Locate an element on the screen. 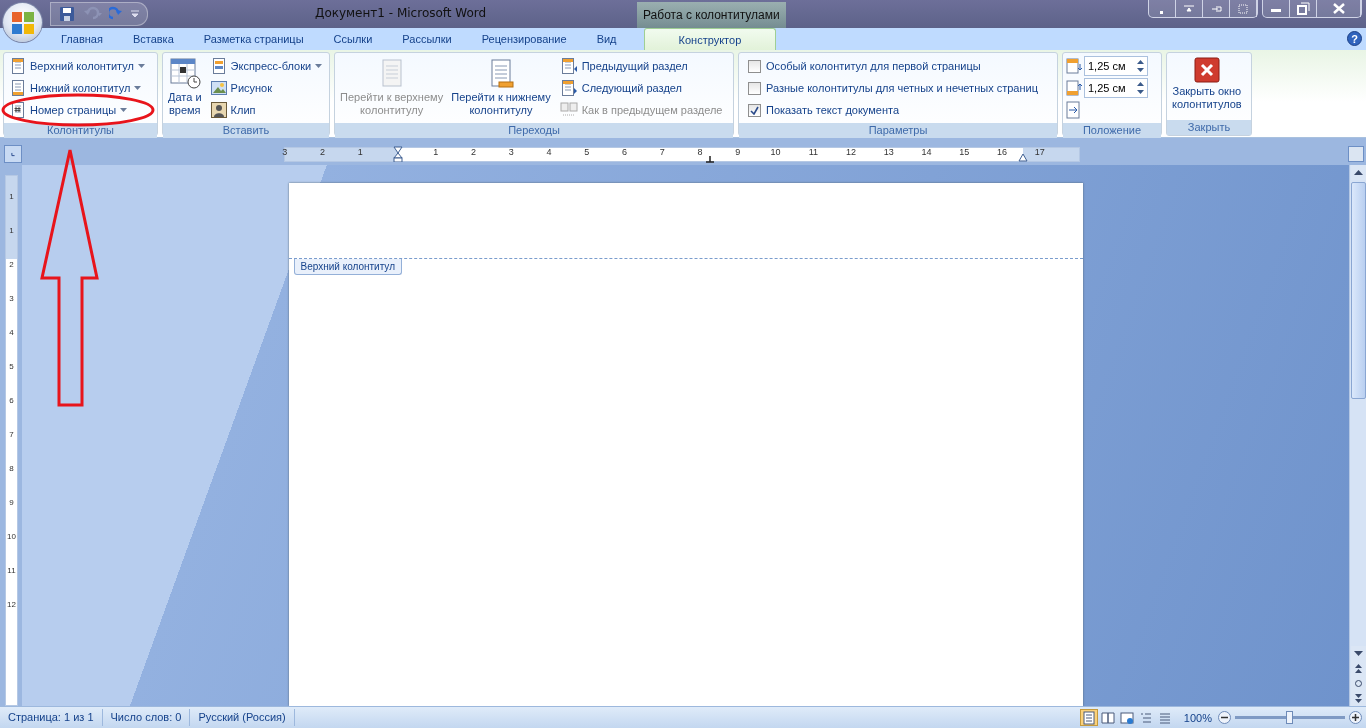  web-layout-icon is located at coordinates (1126, 717).